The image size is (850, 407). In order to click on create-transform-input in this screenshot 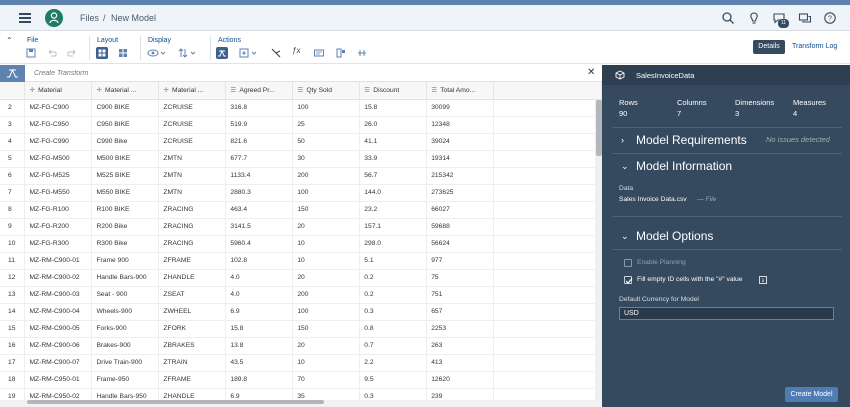, I will do `click(304, 73)`.